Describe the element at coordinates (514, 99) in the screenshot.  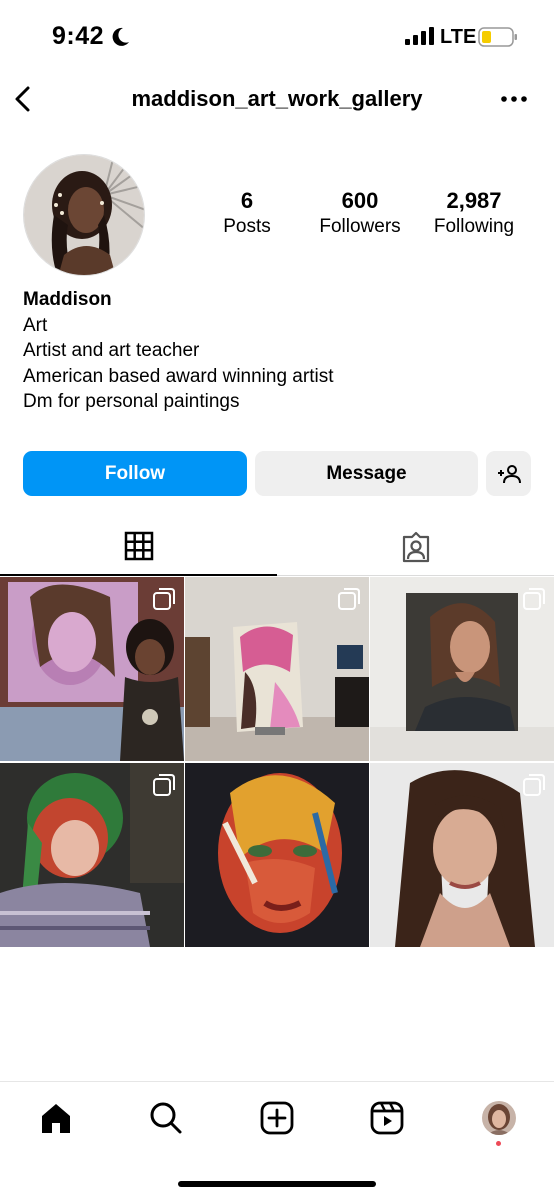
I see `more-options-icon` at that location.